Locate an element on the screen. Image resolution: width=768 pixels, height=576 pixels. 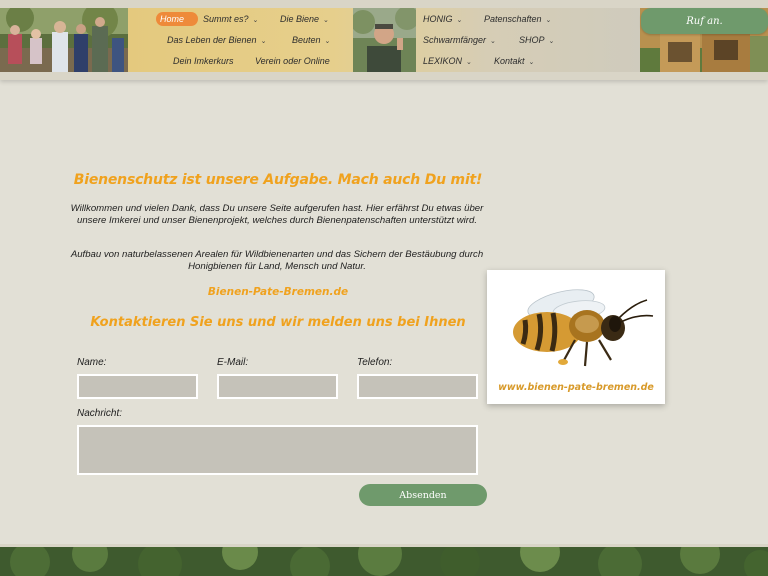
nav-beuten: Beuten ⌄ is located at coordinates (311, 41).